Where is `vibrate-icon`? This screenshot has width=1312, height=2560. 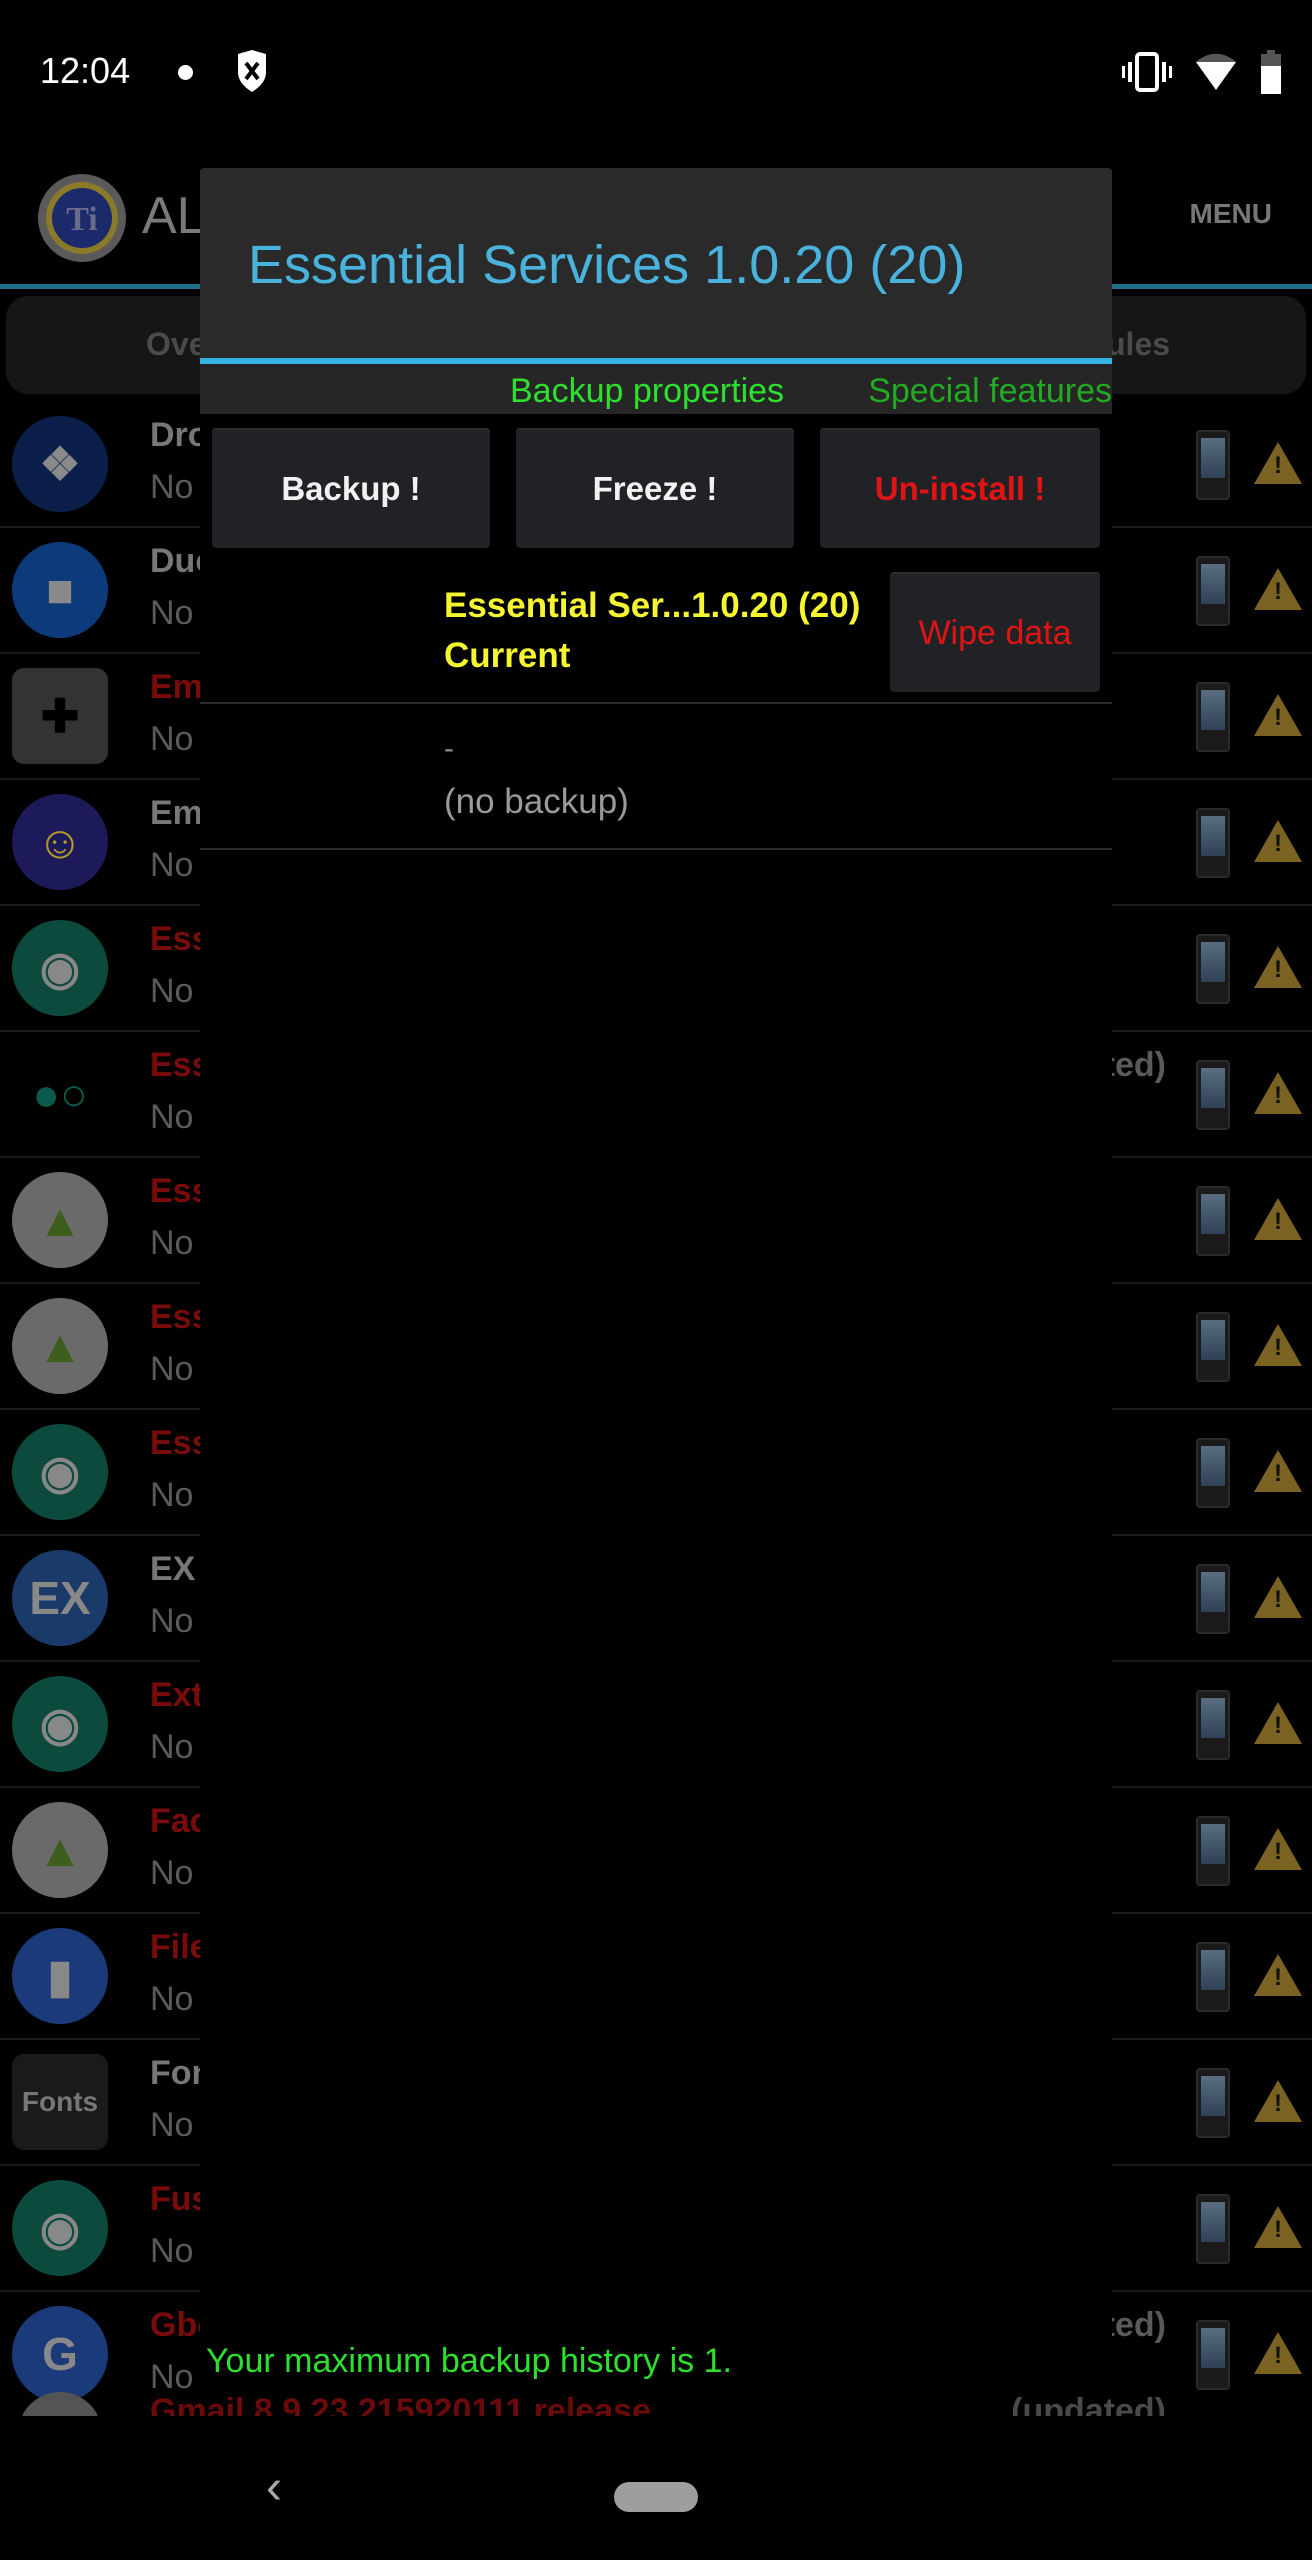 vibrate-icon is located at coordinates (1147, 72).